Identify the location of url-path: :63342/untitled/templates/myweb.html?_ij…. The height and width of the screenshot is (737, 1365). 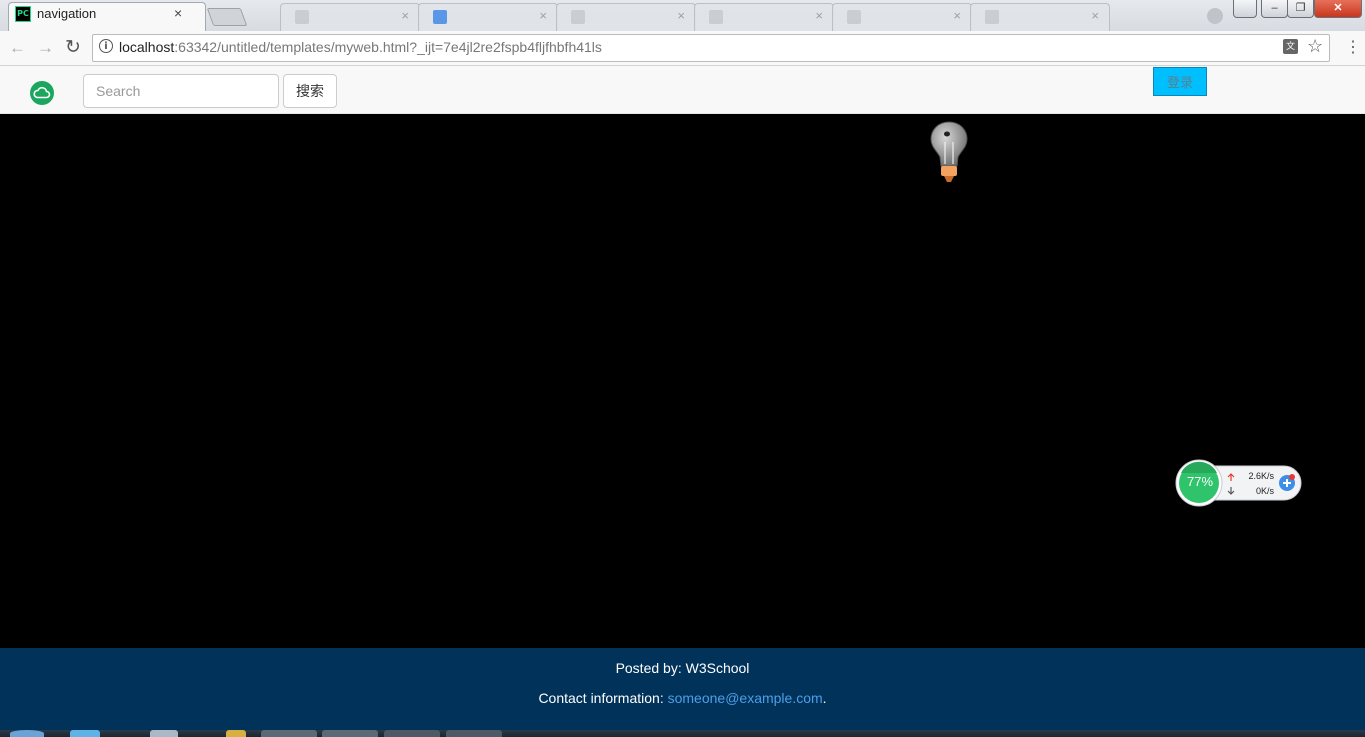
(388, 47).